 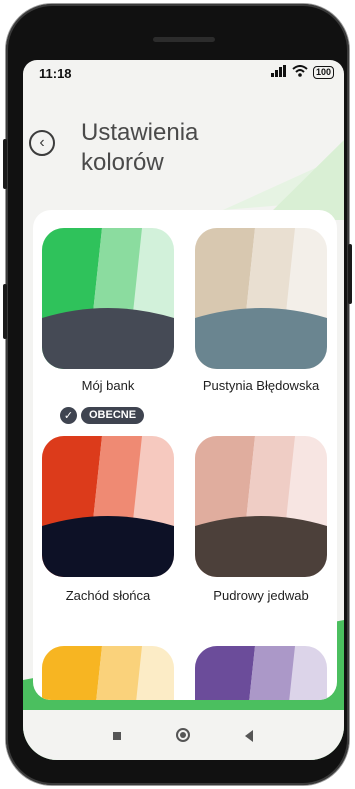 What do you see at coordinates (261, 506) in the screenshot?
I see `theme-tile-pudrowy-jedwab` at bounding box center [261, 506].